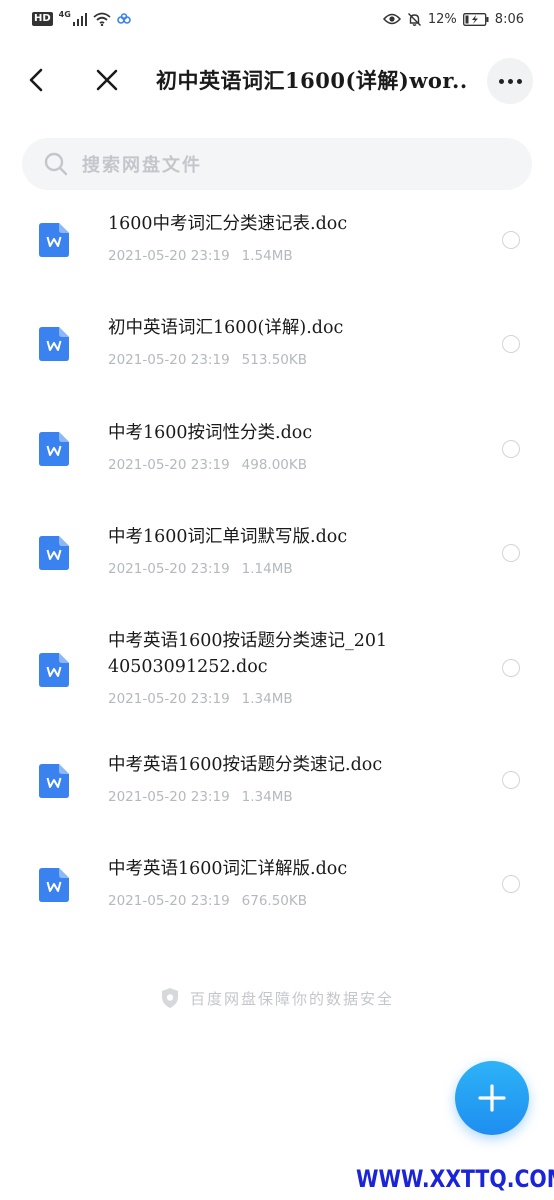 This screenshot has height=1200, width=554. What do you see at coordinates (277, 164) in the screenshot?
I see `search-input: 搜索网盘文件` at bounding box center [277, 164].